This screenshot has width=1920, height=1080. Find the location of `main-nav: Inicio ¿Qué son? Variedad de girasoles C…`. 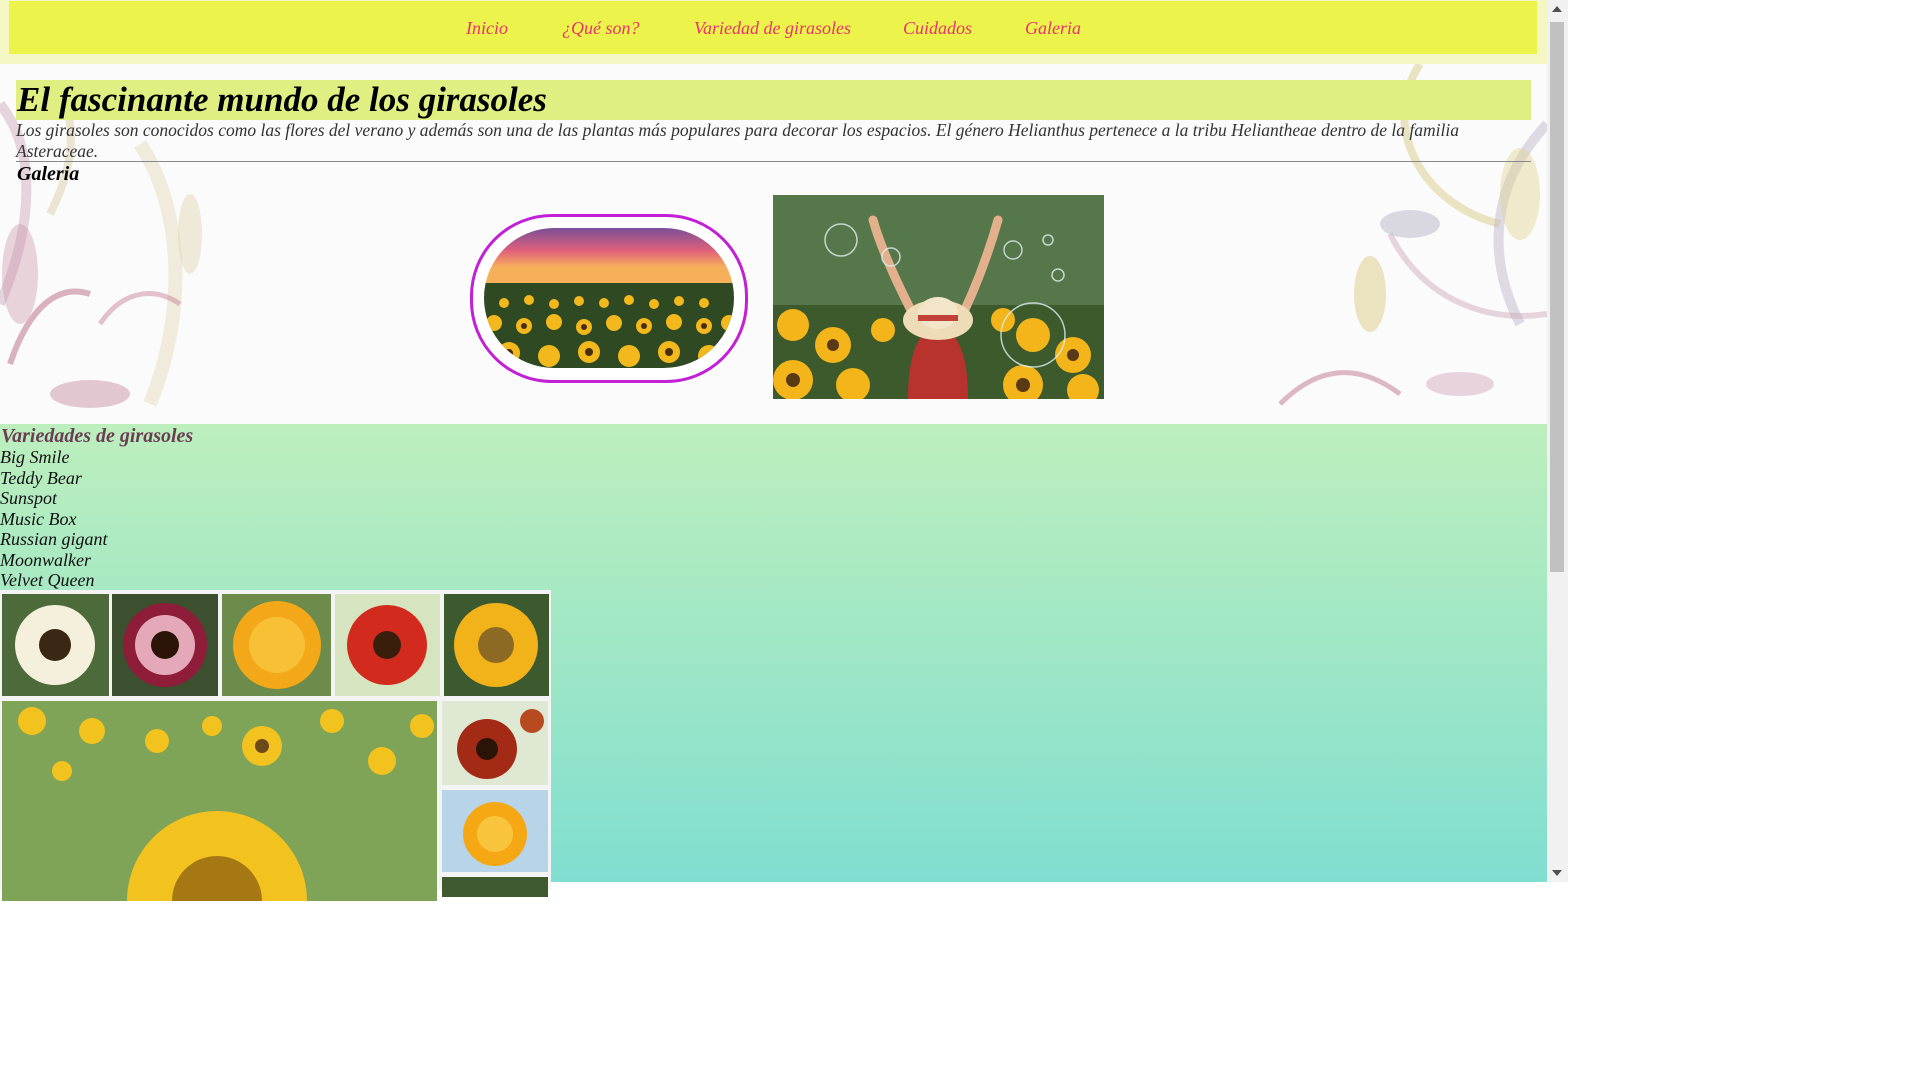

main-nav: Inicio ¿Qué son? Variedad de girasoles C… is located at coordinates (773, 27).